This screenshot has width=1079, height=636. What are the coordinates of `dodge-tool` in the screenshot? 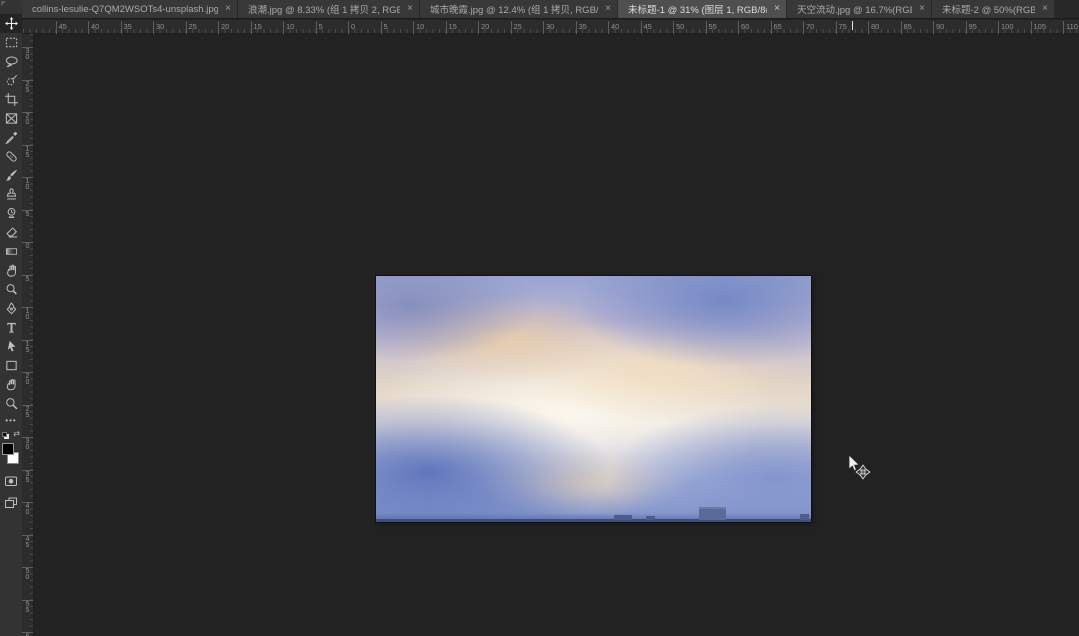 It's located at (11, 289).